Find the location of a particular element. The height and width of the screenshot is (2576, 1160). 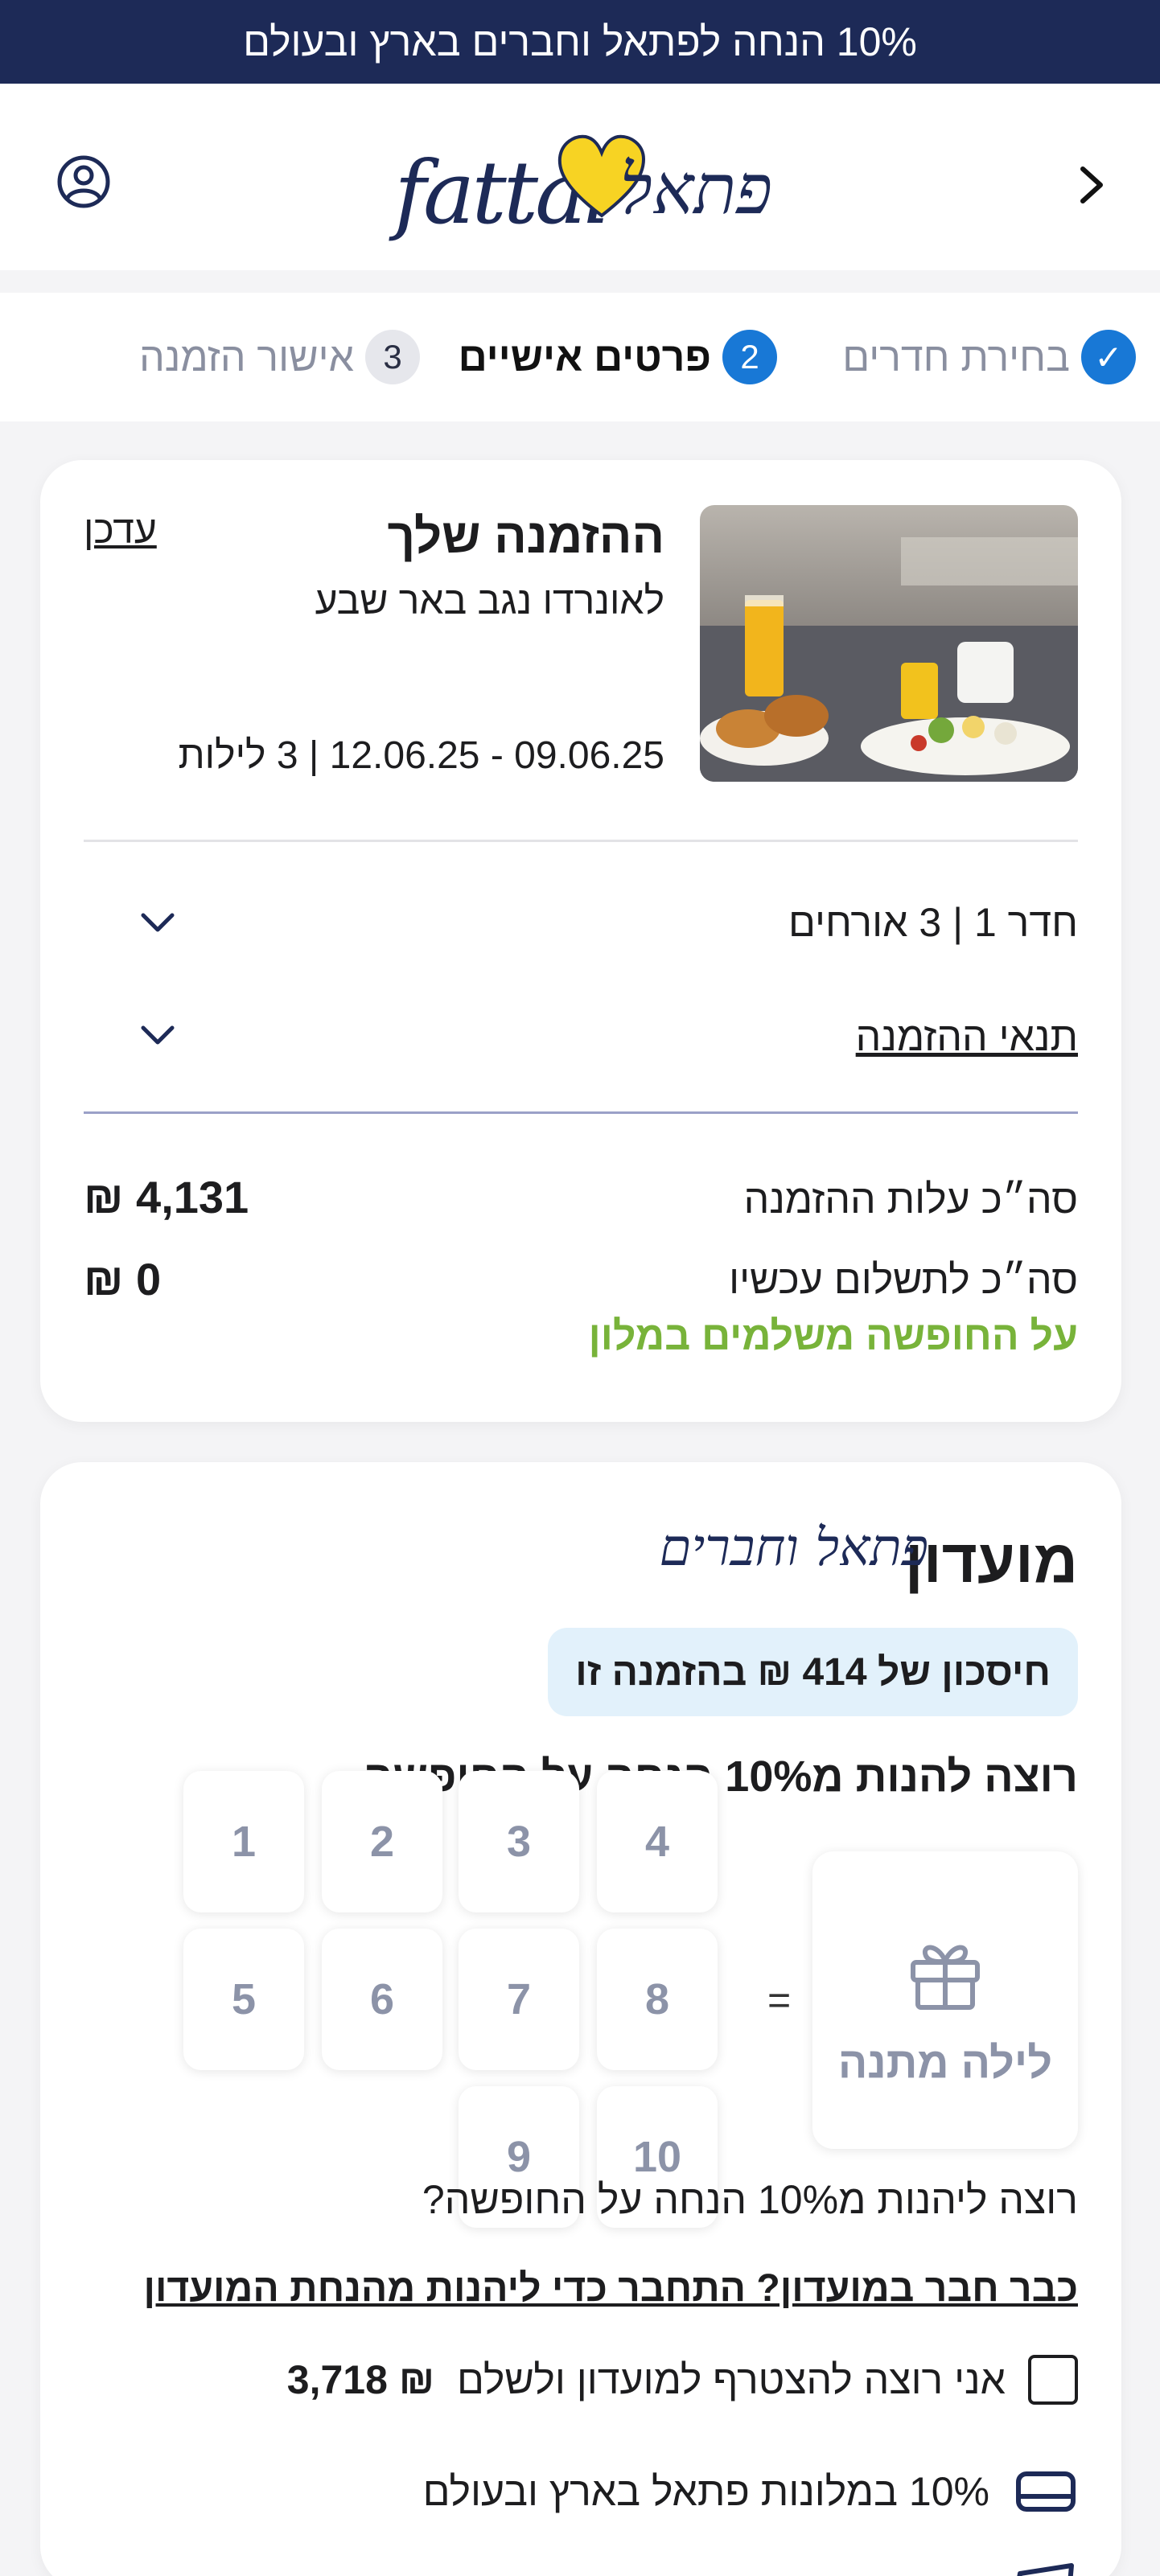

night-tile: 1 is located at coordinates (243, 1841).